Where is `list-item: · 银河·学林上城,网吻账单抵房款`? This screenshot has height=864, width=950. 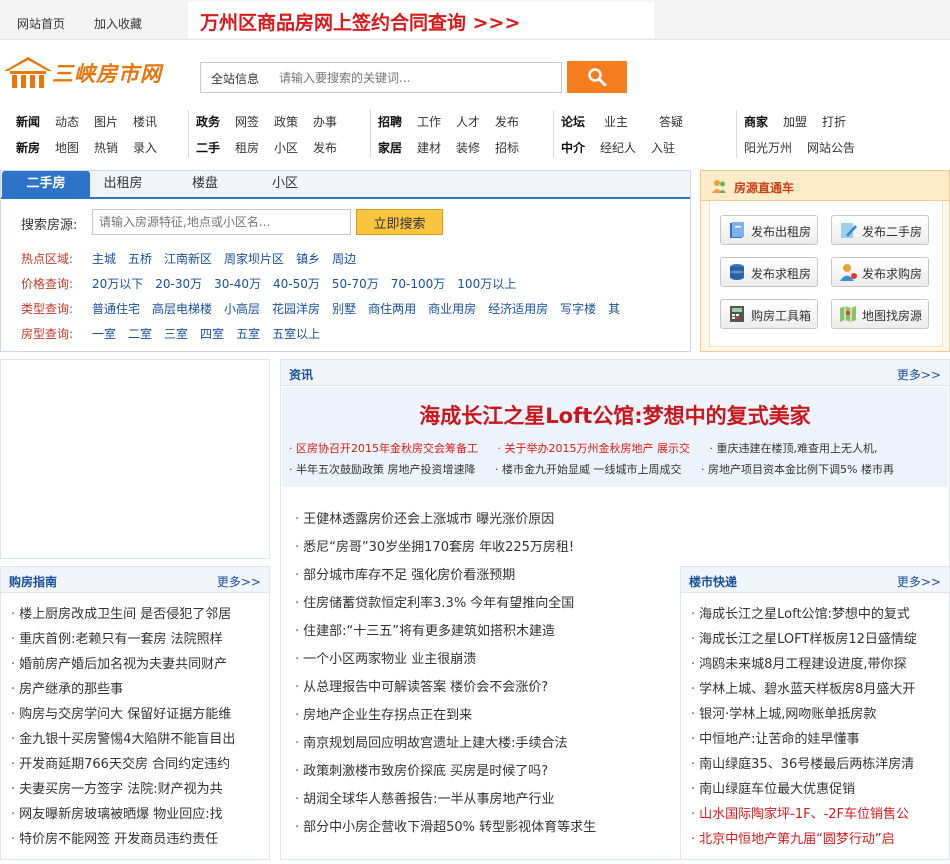
list-item: · 银河·学林上城,网吻账单抵房款 is located at coordinates (817, 714).